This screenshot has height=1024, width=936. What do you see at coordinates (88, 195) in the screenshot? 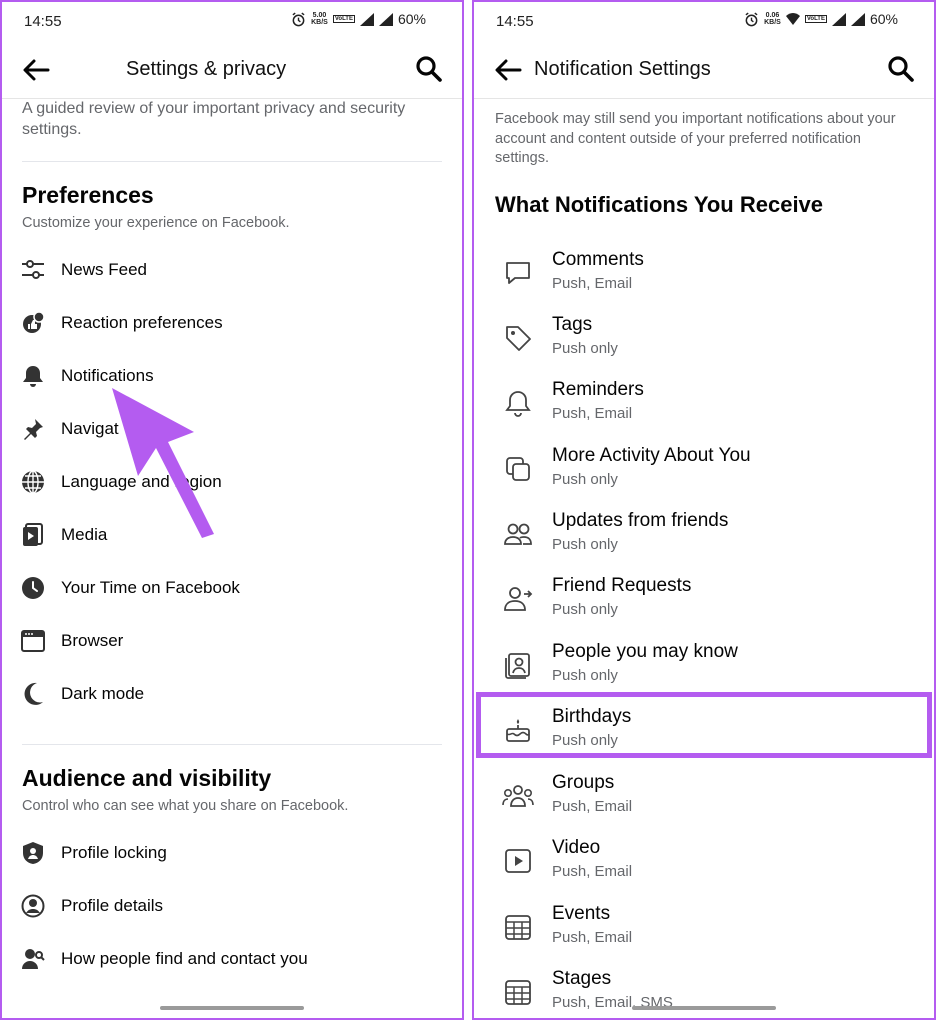
I see `preferences-heading: Preferences` at bounding box center [88, 195].